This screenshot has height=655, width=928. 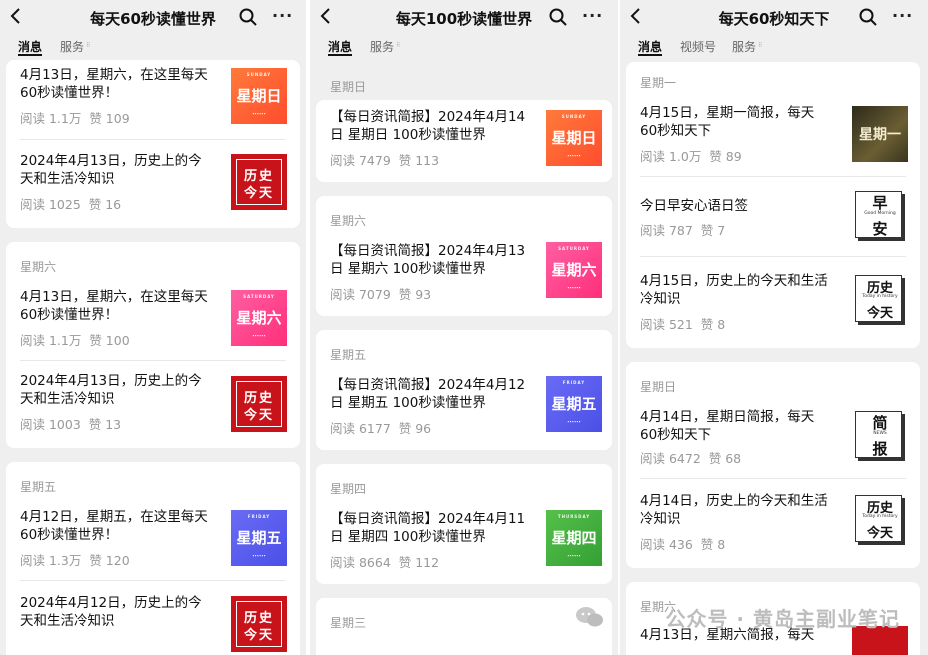 What do you see at coordinates (430, 260) in the screenshot?
I see `article-title: 【每日资讯简报】2024年4月13 日 星期六 100秒读懂世界` at bounding box center [430, 260].